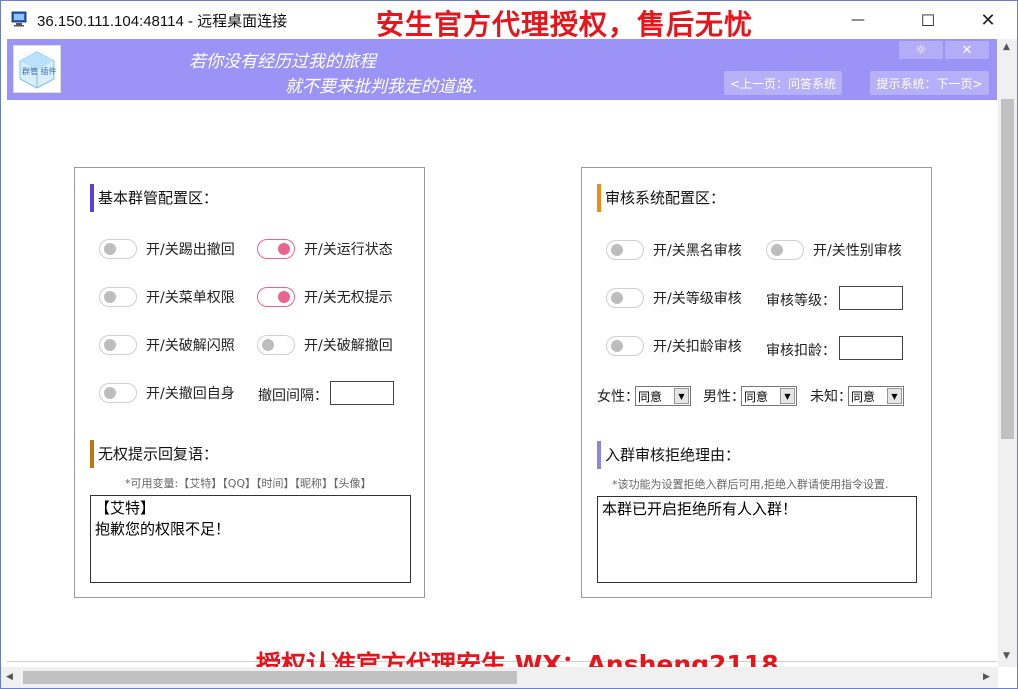  What do you see at coordinates (158, 198) in the screenshot?
I see `basic-config-title-text: 基本群管配置区：` at bounding box center [158, 198].